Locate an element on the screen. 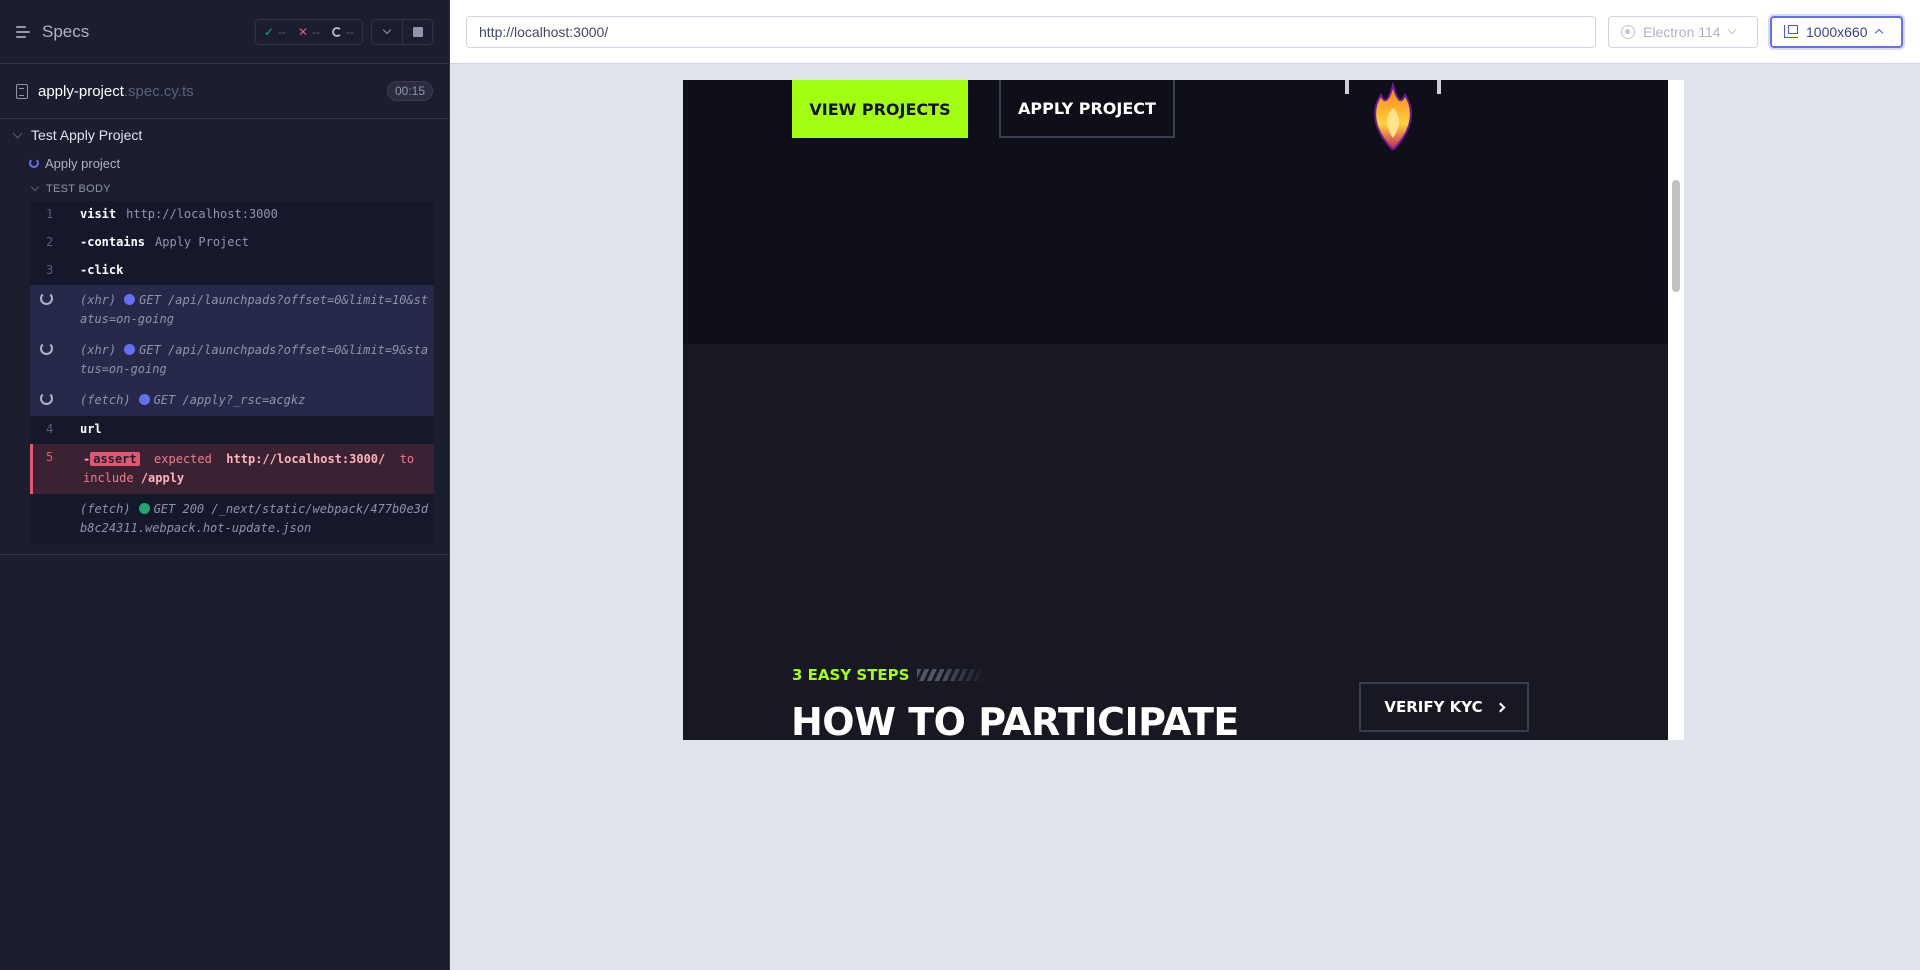 This screenshot has width=1920, height=970. browser-label: Electron 114 is located at coordinates (1682, 31).